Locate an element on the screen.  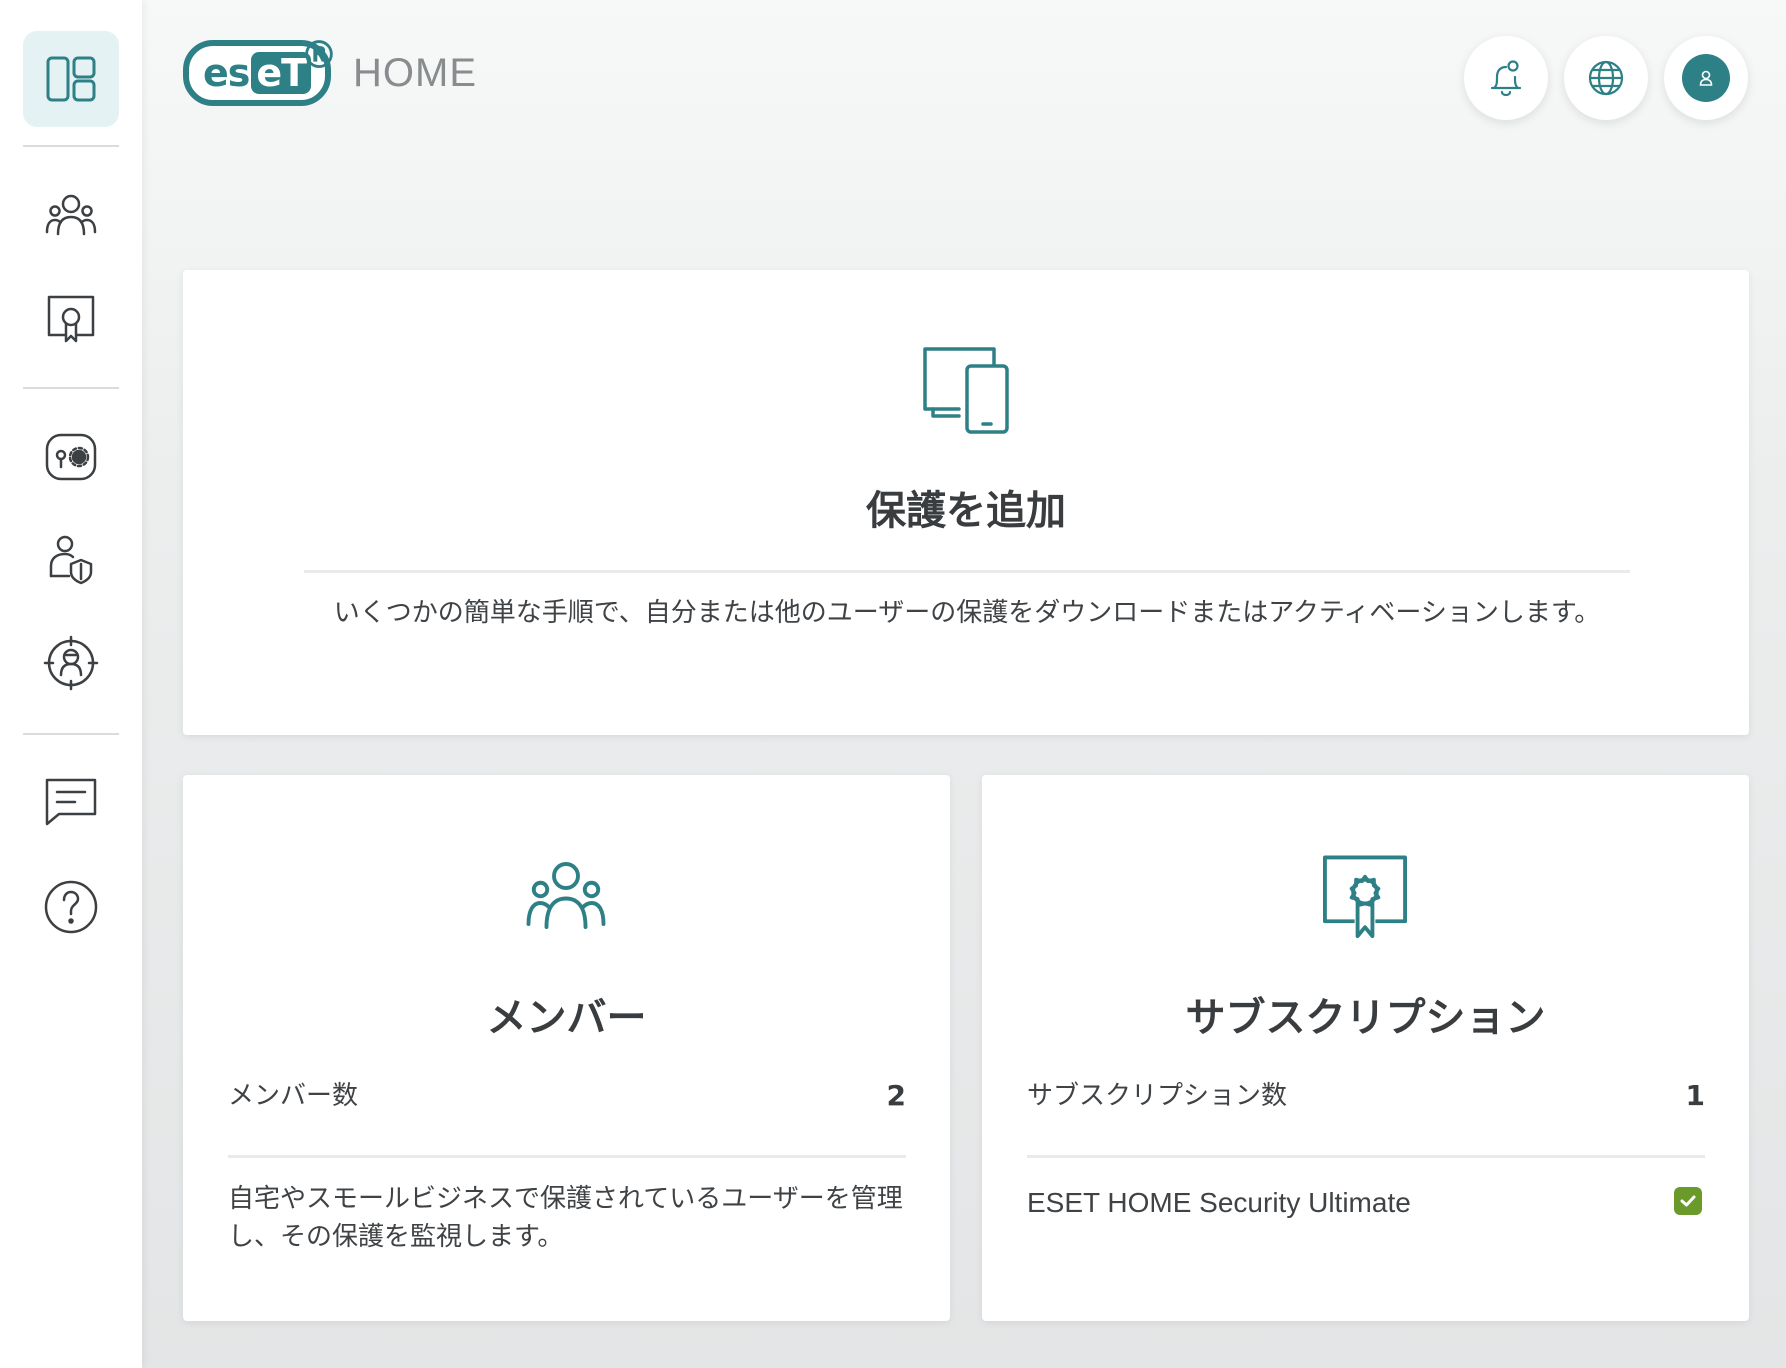
notifications-button is located at coordinates (1506, 78).